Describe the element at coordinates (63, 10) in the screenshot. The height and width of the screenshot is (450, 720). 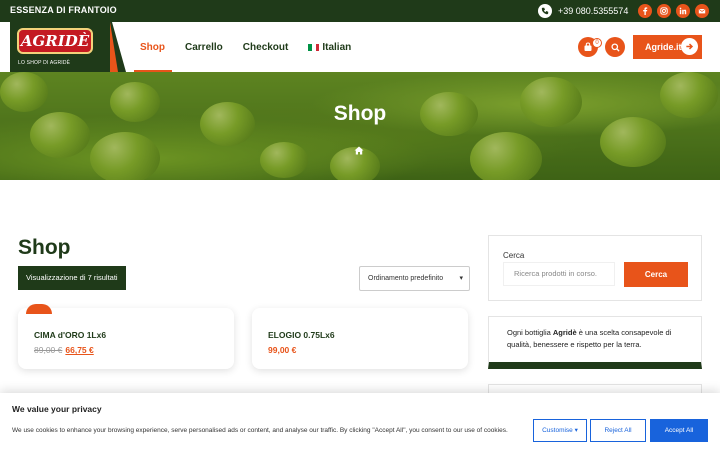
I see `tagline: ESSENZA DI FRANTOIO` at that location.